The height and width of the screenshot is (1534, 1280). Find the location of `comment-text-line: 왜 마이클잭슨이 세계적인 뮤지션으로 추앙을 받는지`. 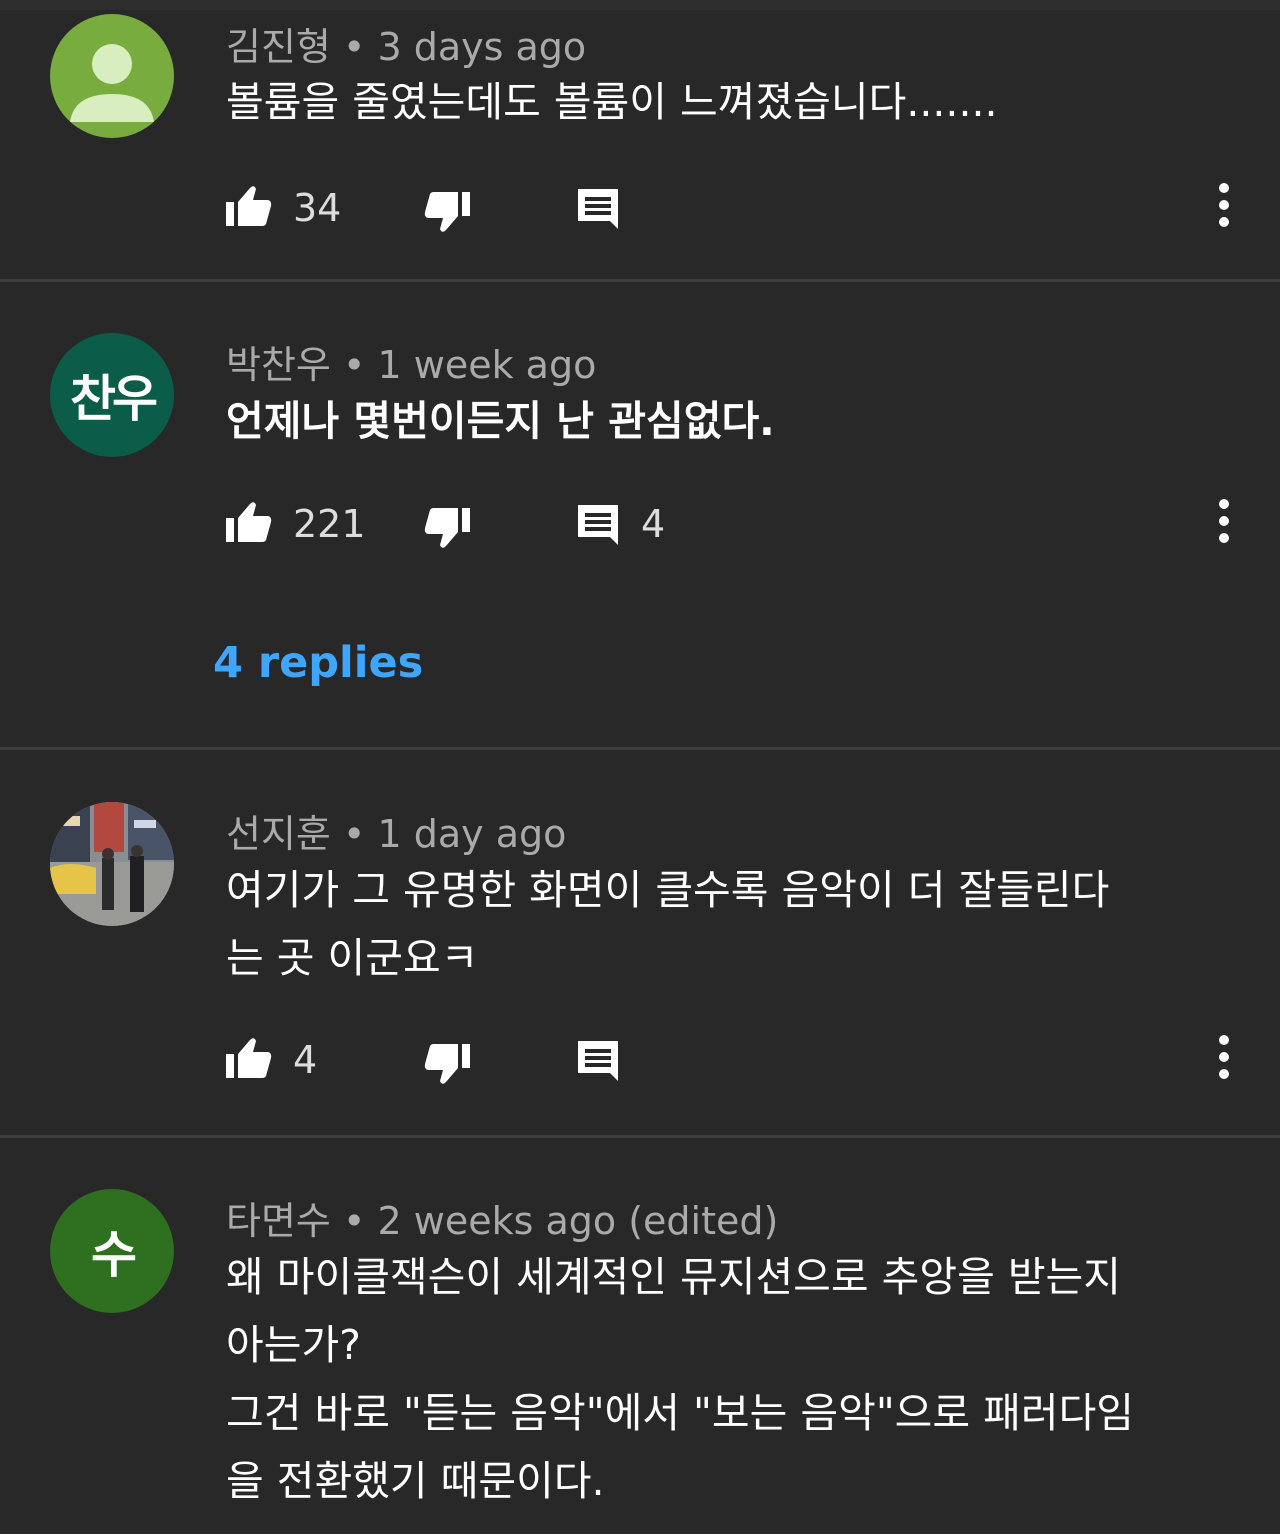

comment-text-line: 왜 마이클잭슨이 세계적인 뮤지션으로 추앙을 받는지 is located at coordinates (674, 1277).